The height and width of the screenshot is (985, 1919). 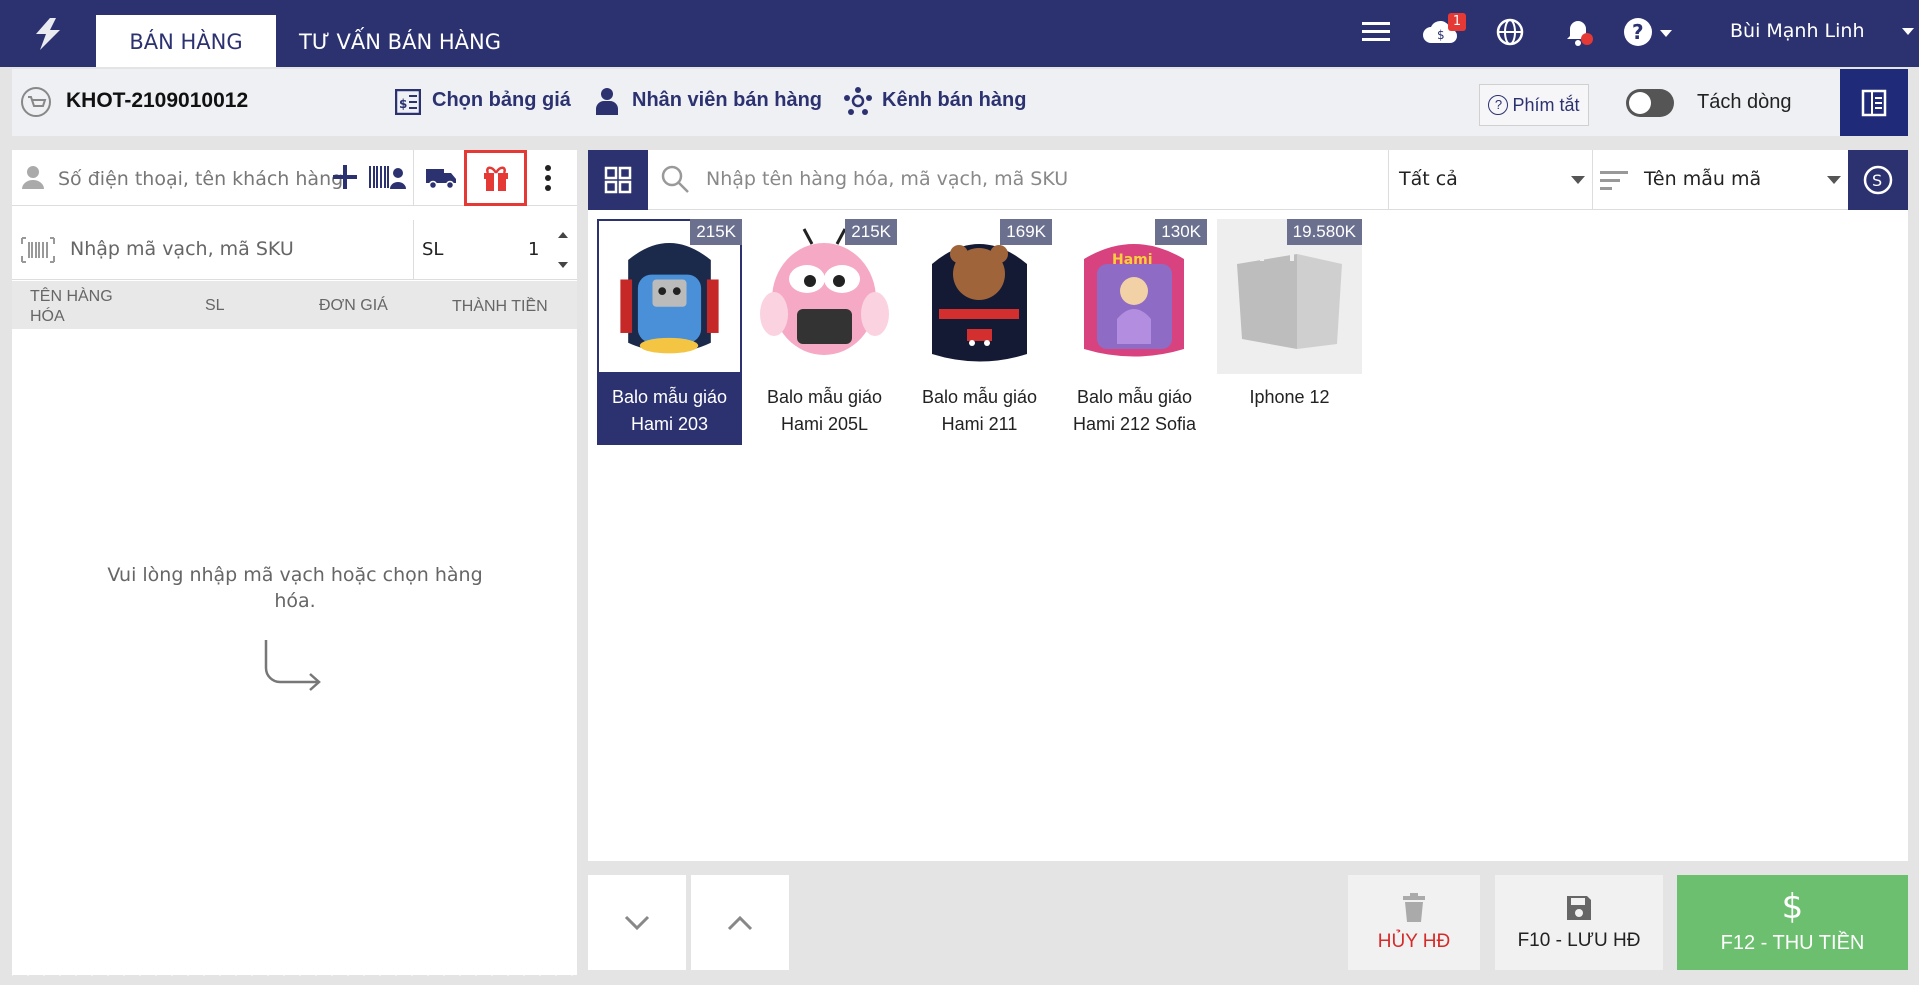 What do you see at coordinates (1134, 332) in the screenshot?
I see `product-card: Hami 130K Balo mẫu giáo Hami 212 Sofia` at bounding box center [1134, 332].